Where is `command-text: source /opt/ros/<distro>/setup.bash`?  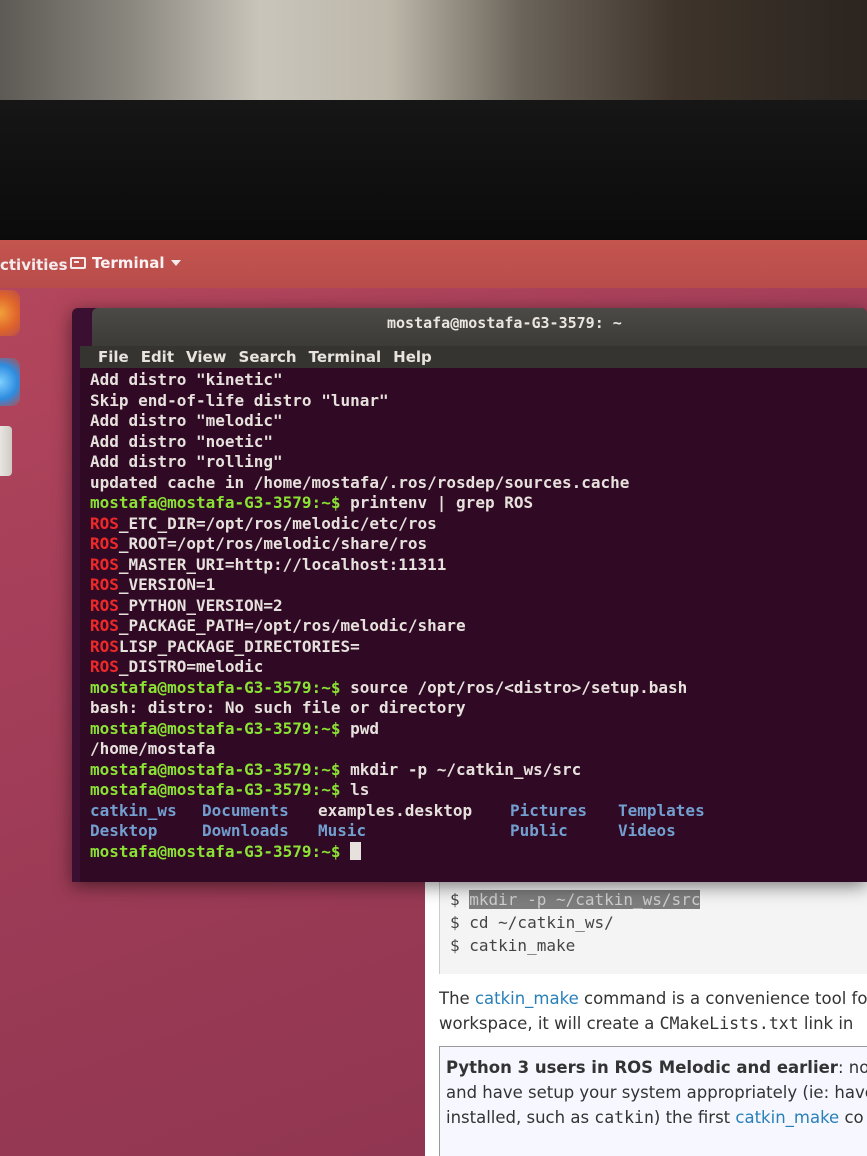 command-text: source /opt/ros/<distro>/setup.bash is located at coordinates (514, 687).